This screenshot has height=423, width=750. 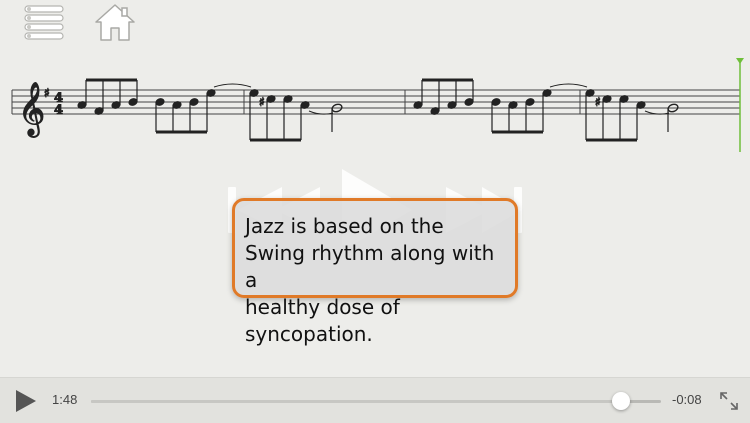 What do you see at coordinates (370, 266) in the screenshot?
I see `tooltip-line-2: Swing rhythm along with a` at bounding box center [370, 266].